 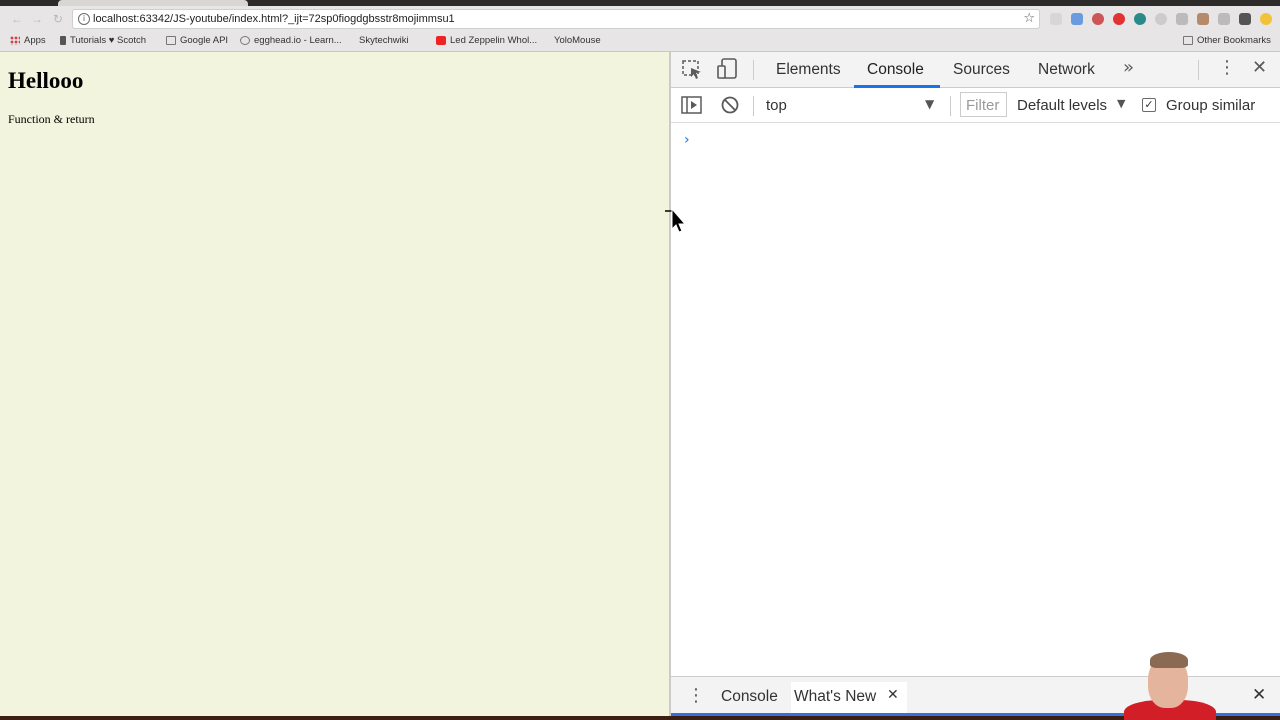 I want to click on window-bottom-edge, so click(x=640, y=718).